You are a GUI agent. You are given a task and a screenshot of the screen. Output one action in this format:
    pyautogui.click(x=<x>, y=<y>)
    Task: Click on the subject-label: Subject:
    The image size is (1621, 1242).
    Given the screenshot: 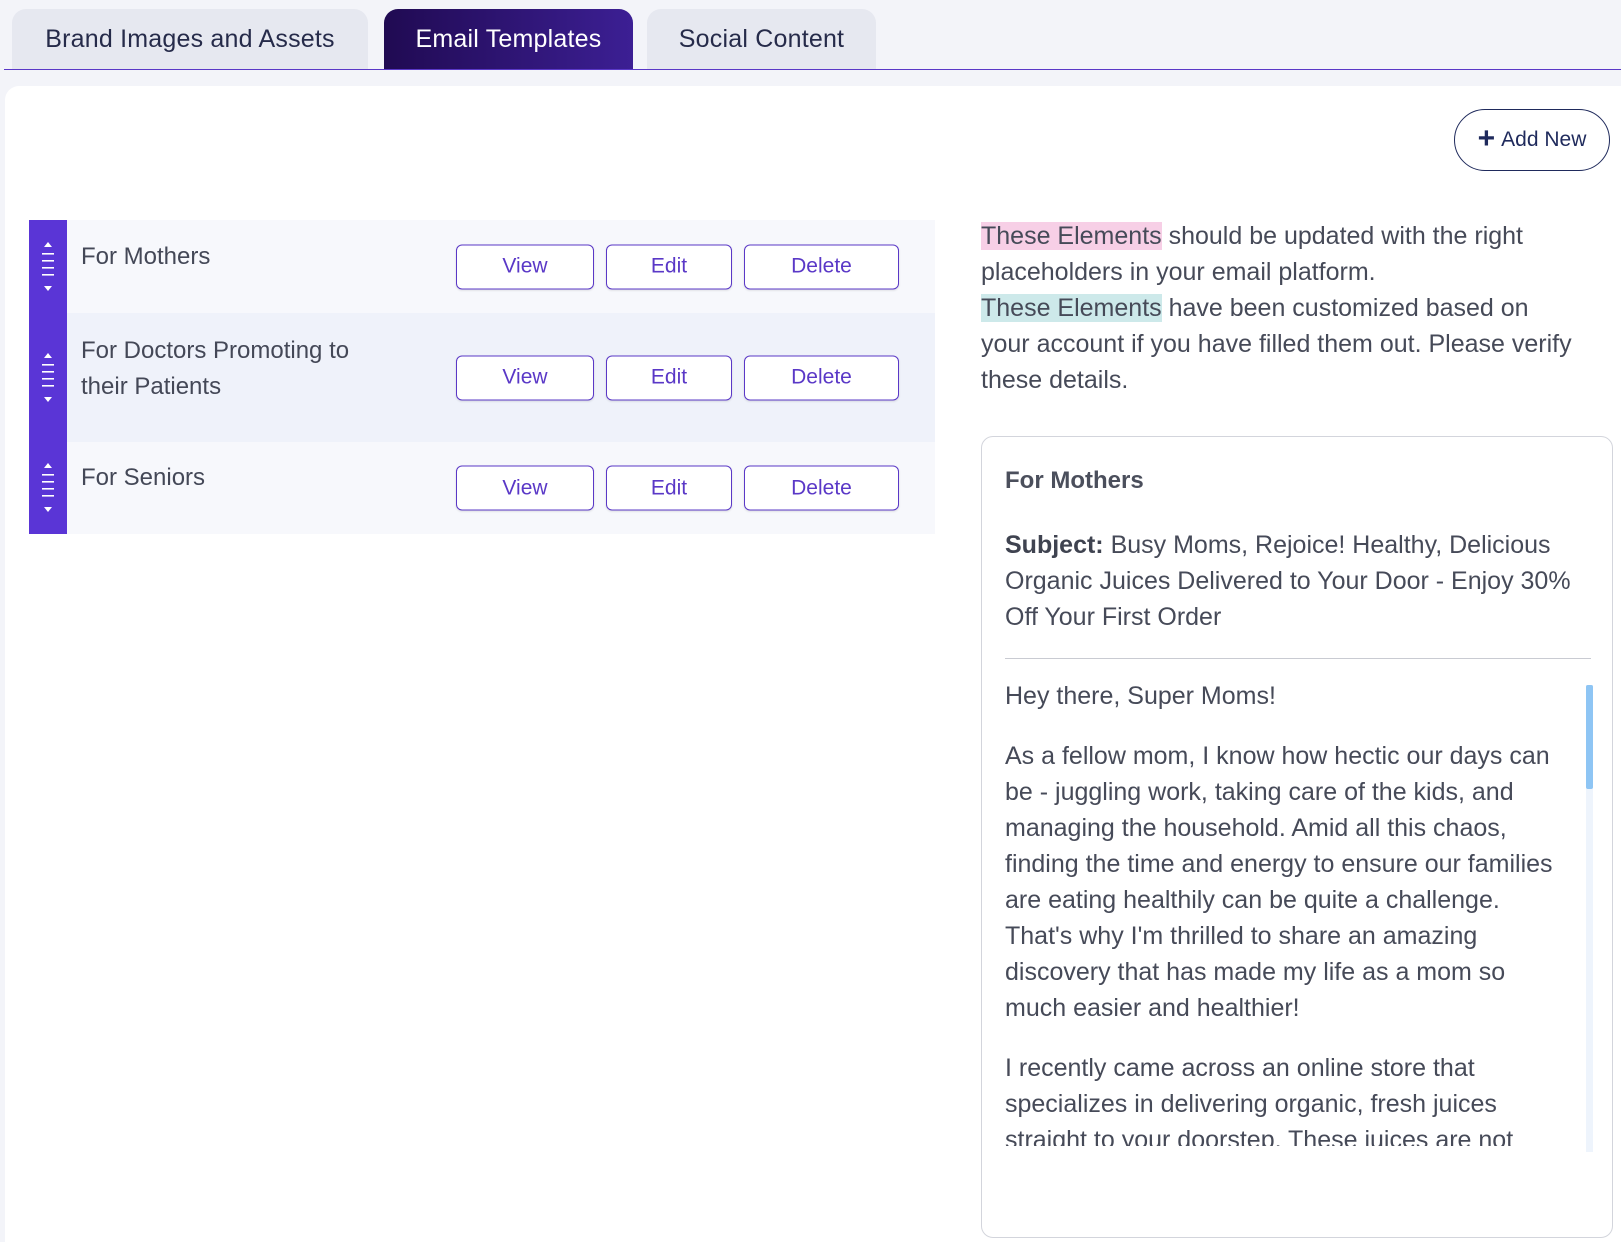 What is the action you would take?
    pyautogui.click(x=1054, y=545)
    